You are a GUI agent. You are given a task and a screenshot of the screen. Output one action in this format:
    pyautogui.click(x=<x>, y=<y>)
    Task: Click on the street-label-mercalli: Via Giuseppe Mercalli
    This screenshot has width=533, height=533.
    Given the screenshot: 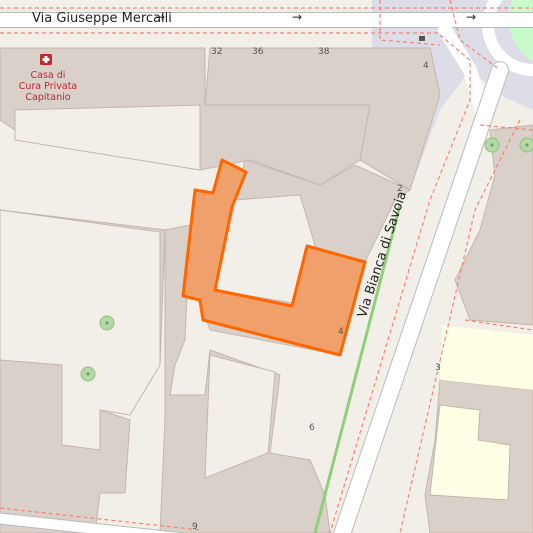 What is the action you would take?
    pyautogui.click(x=102, y=18)
    